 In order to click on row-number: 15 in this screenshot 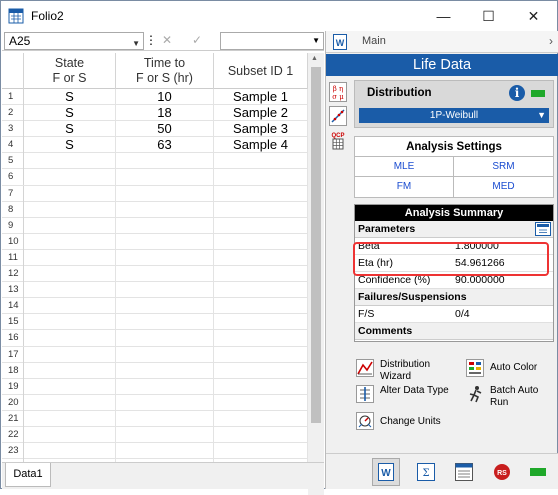, I will do `click(13, 322)`.